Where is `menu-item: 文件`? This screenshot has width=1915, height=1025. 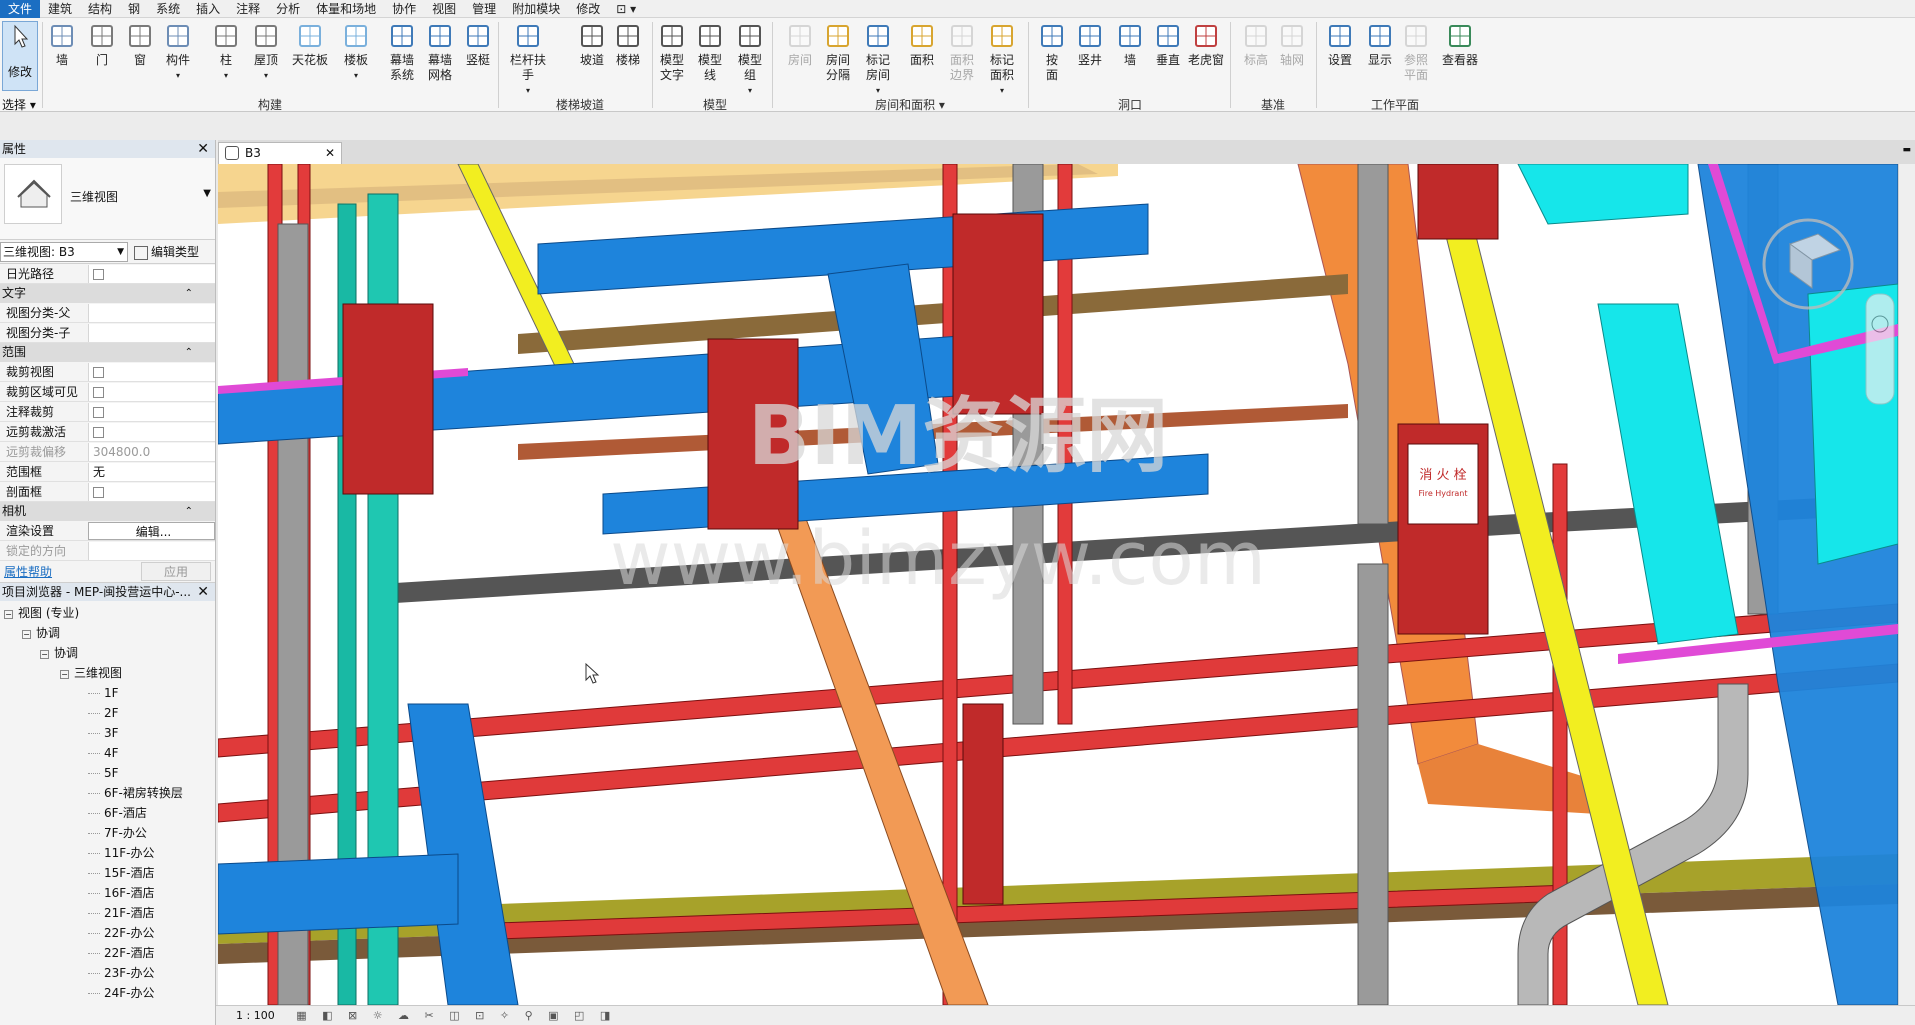
menu-item: 文件 is located at coordinates (20, 9).